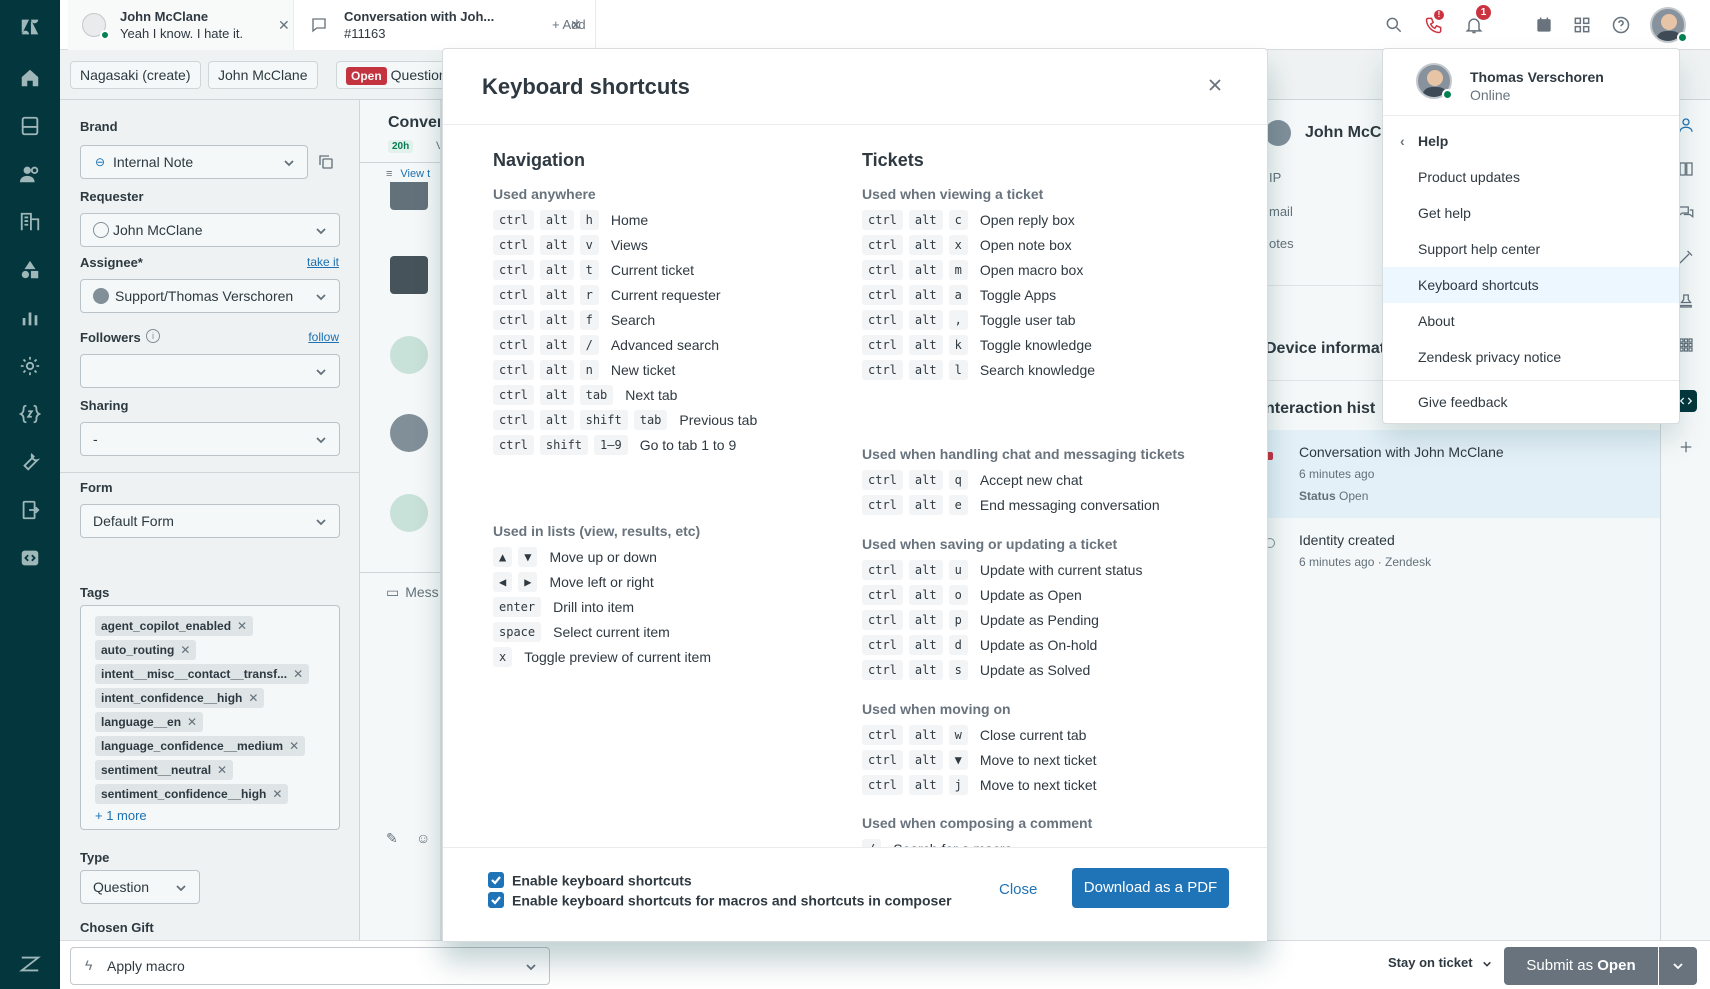  What do you see at coordinates (1531, 177) in the screenshot?
I see `menu-item-product-updates: Product updates` at bounding box center [1531, 177].